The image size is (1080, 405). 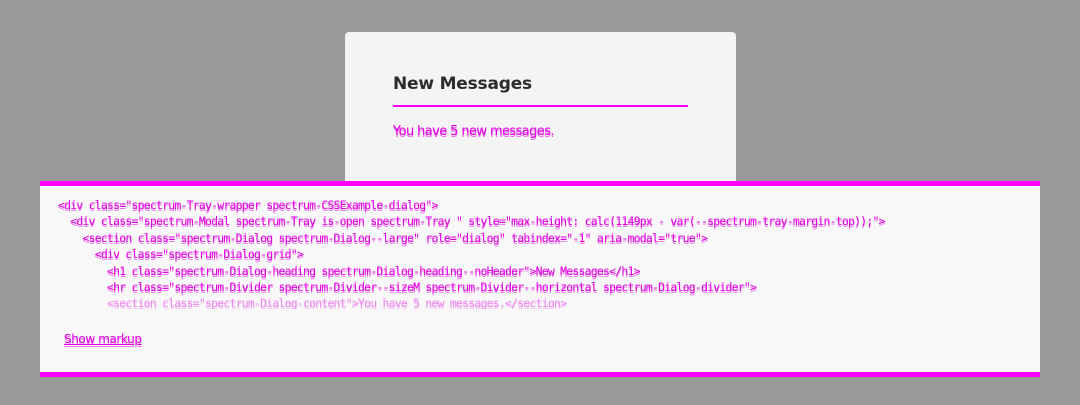 I want to click on code-line: <div class="spectrum-Dialog-grid">, so click(x=181, y=254).